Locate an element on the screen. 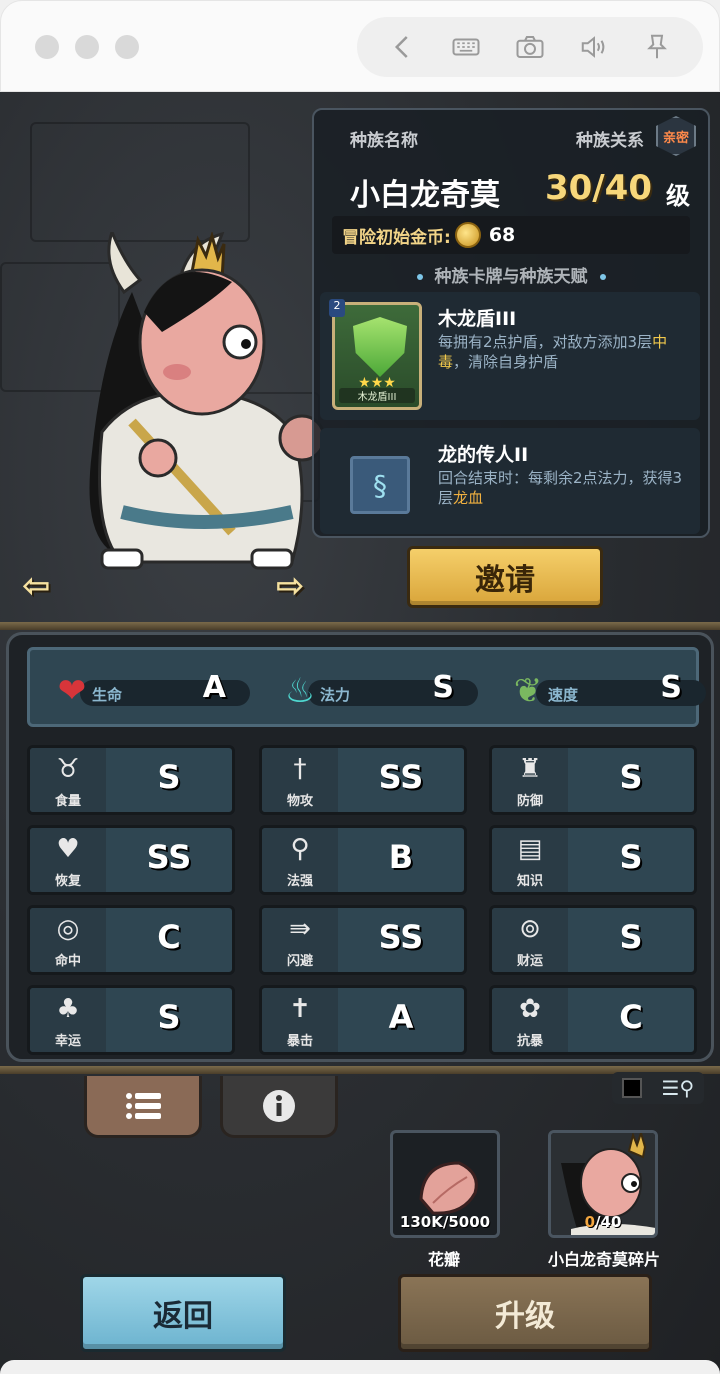 Image resolution: width=720 pixels, height=1374 pixels. browser-chrome is located at coordinates (360, 46).